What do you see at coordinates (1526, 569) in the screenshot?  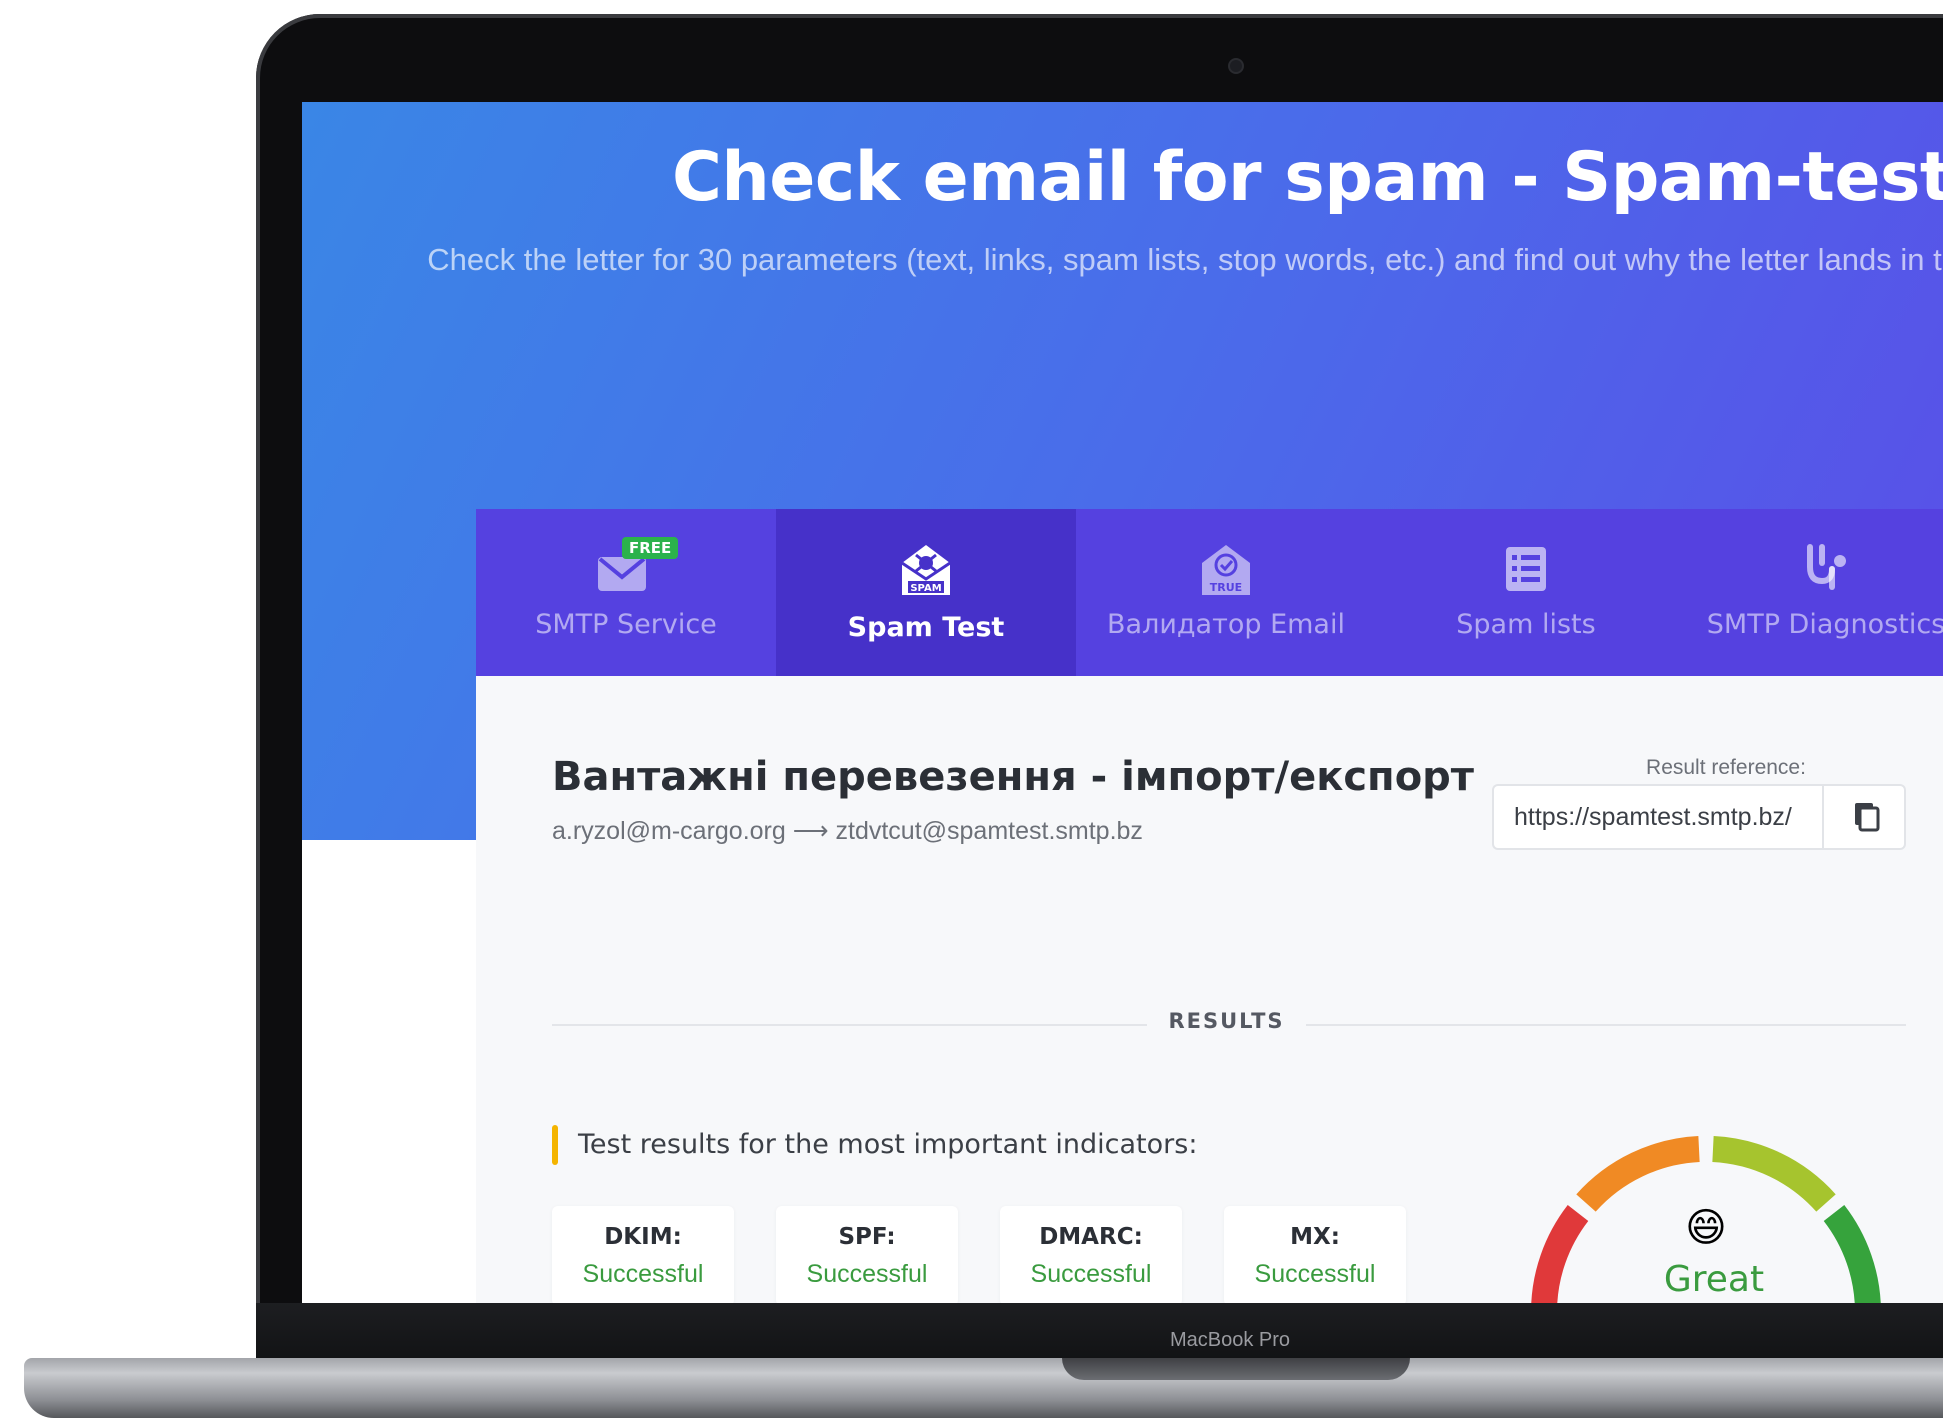 I see `list-icon` at bounding box center [1526, 569].